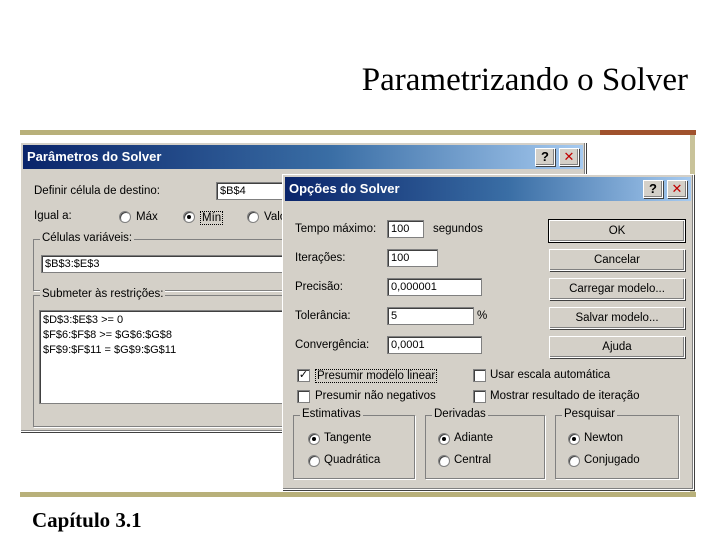 The height and width of the screenshot is (540, 720). What do you see at coordinates (617, 231) in the screenshot?
I see `ok-button: OK` at bounding box center [617, 231].